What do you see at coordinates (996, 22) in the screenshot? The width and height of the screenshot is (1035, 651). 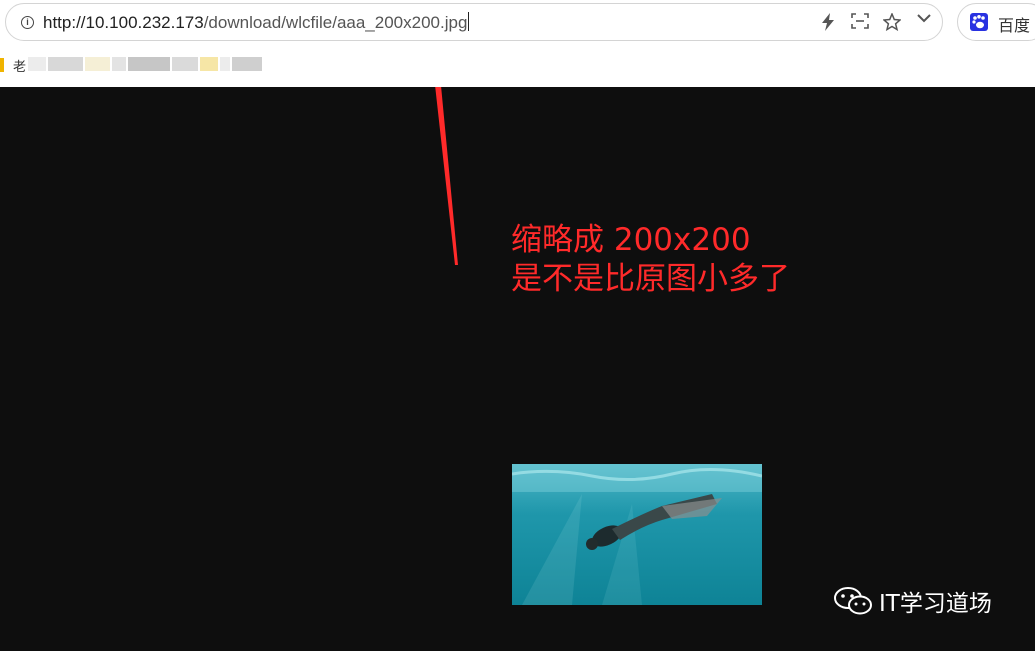 I see `search-engine-box: 百度` at bounding box center [996, 22].